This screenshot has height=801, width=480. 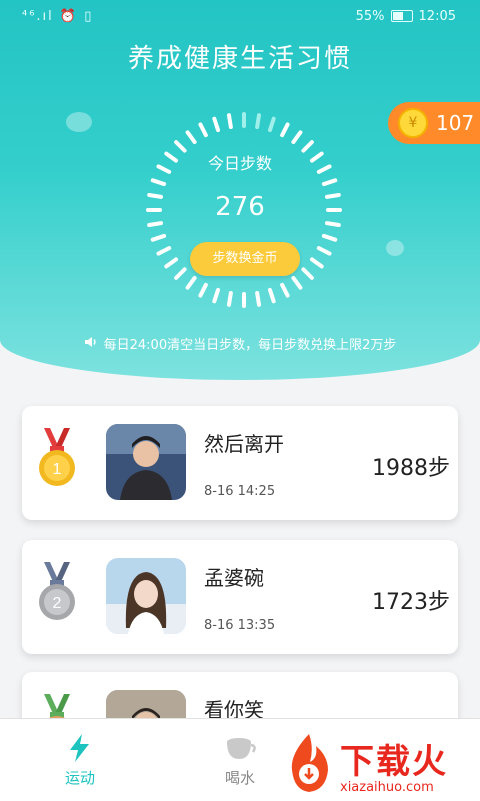 What do you see at coordinates (434, 123) in the screenshot?
I see `coin-balance-badge: ¥ 107` at bounding box center [434, 123].